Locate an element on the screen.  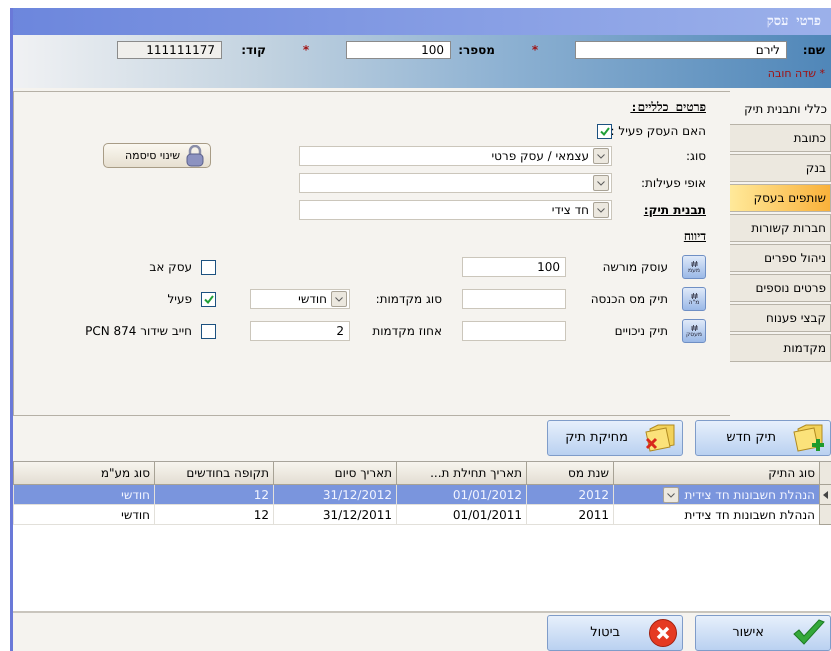
table-cell: 2012 is located at coordinates (569, 495).